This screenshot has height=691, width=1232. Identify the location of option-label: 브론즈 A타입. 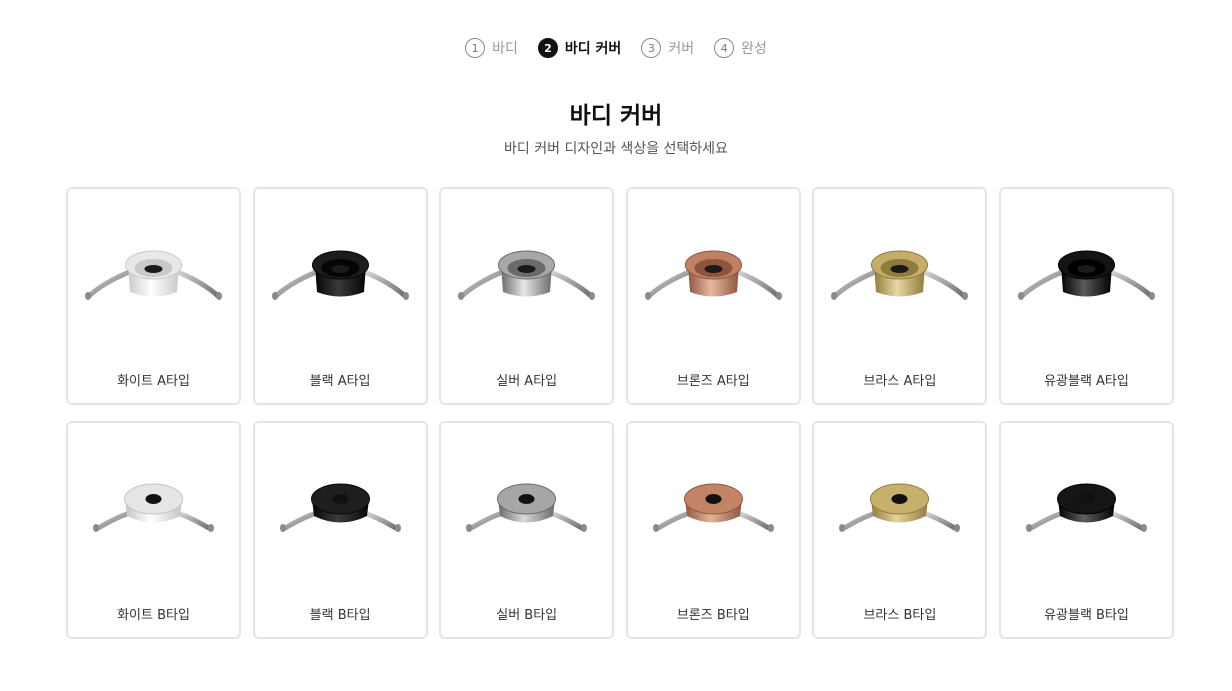
(713, 381).